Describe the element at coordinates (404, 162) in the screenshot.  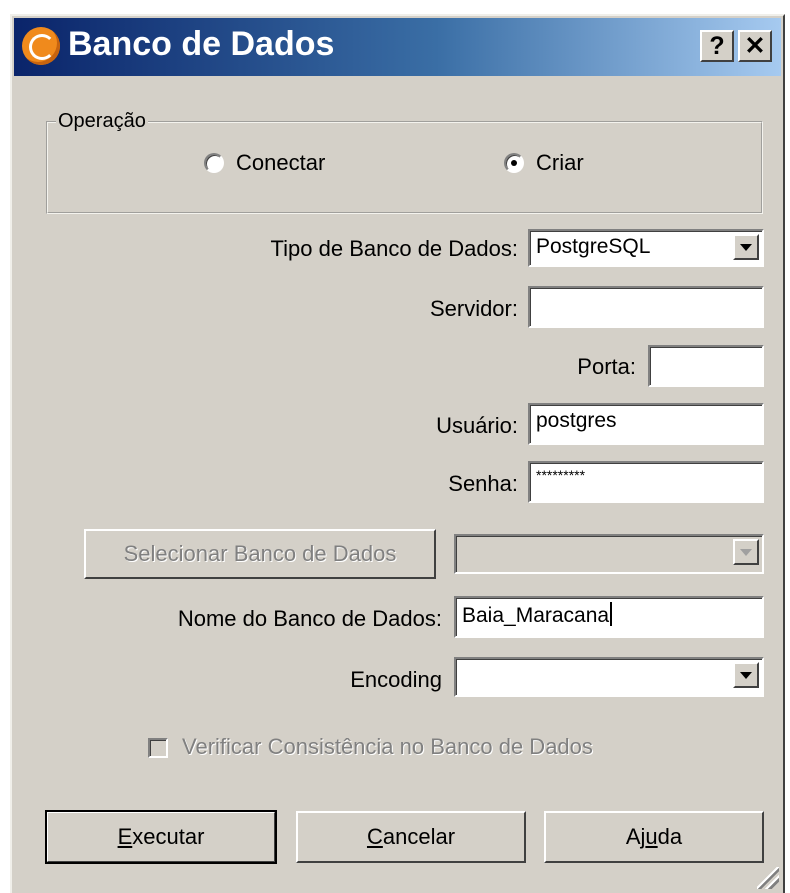
I see `operation-group: Operação` at that location.